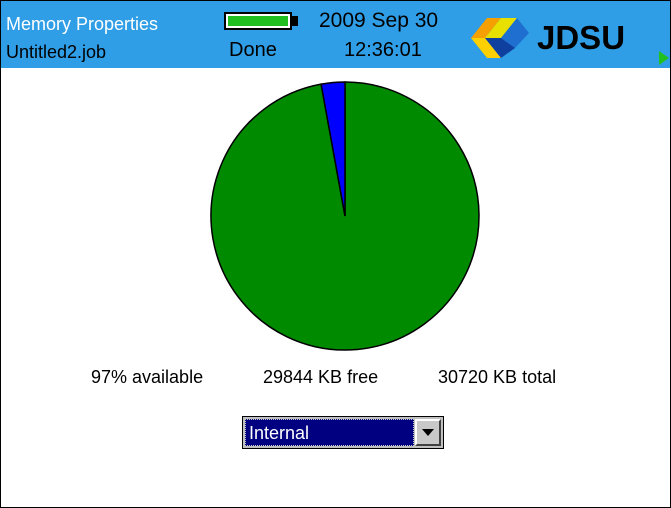  I want to click on select-value: Internal, so click(279, 433).